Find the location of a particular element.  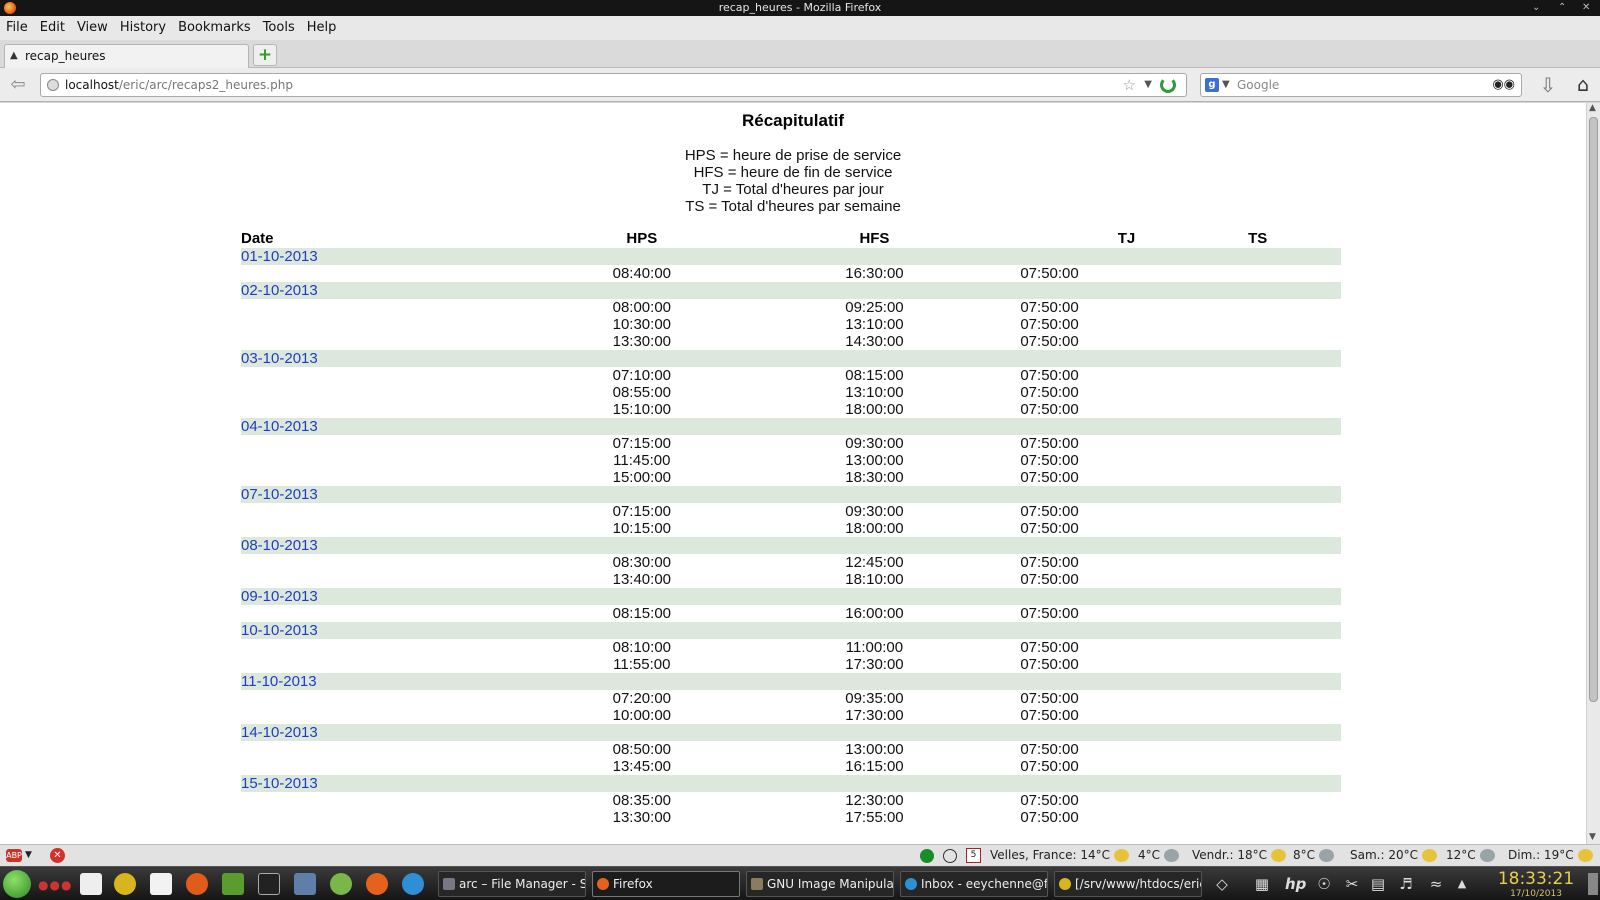

menu-tools: Tools is located at coordinates (279, 28).